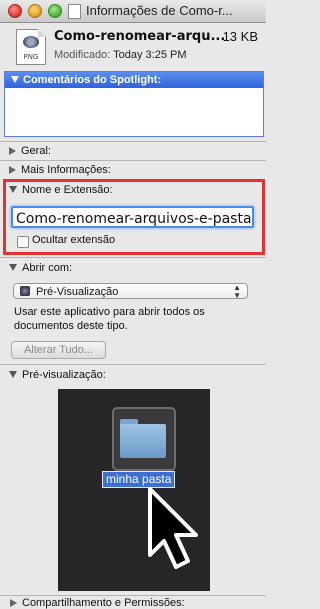 The width and height of the screenshot is (320, 609). What do you see at coordinates (134, 104) in the screenshot?
I see `spotlight-comments-box: Comentários do Spotlight:` at bounding box center [134, 104].